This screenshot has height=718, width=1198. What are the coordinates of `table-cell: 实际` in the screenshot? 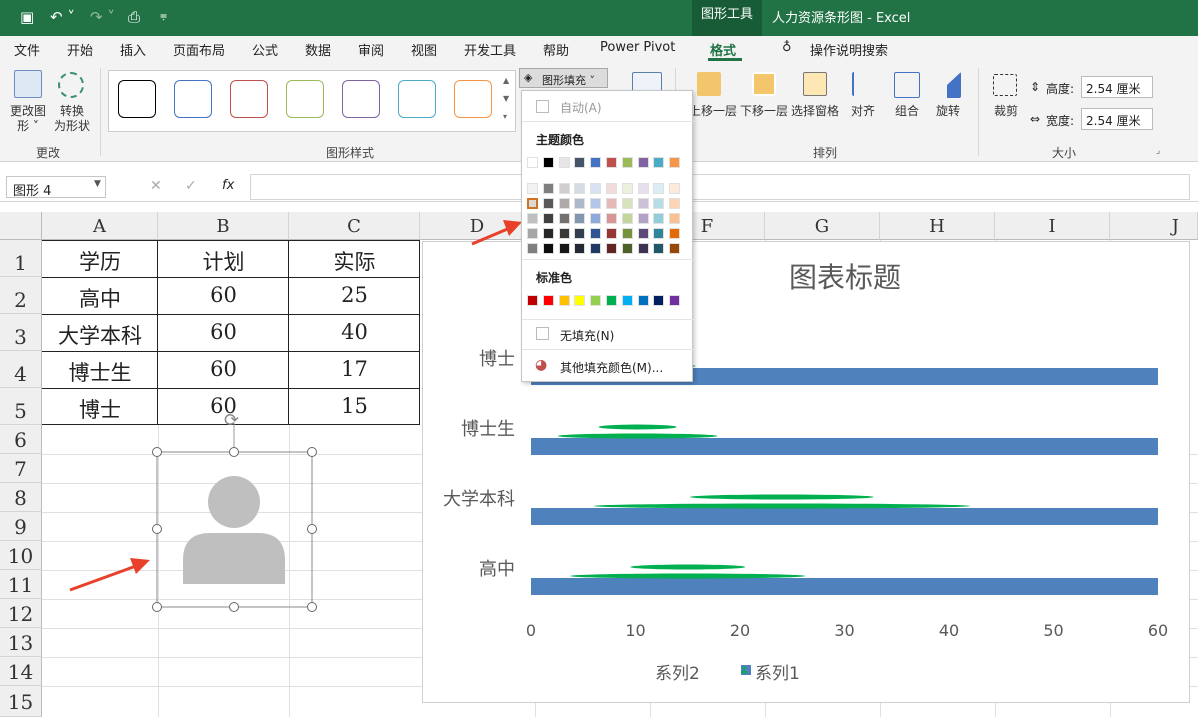 It's located at (354, 261).